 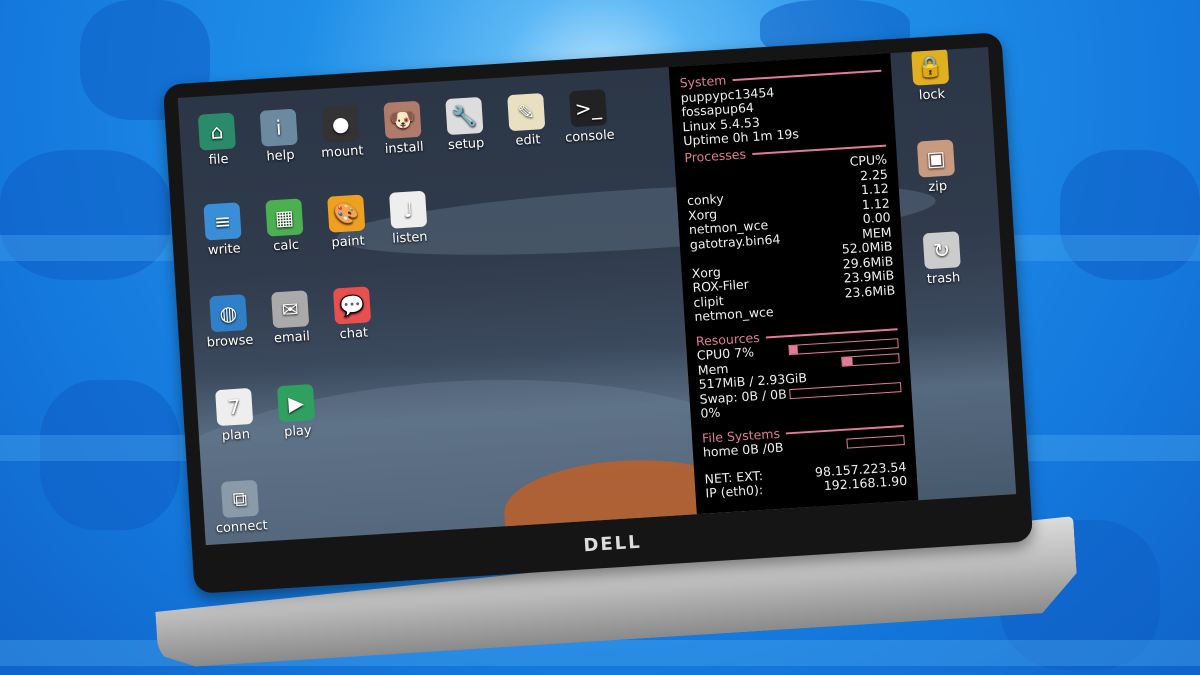 I want to click on icon-label: setup, so click(x=466, y=144).